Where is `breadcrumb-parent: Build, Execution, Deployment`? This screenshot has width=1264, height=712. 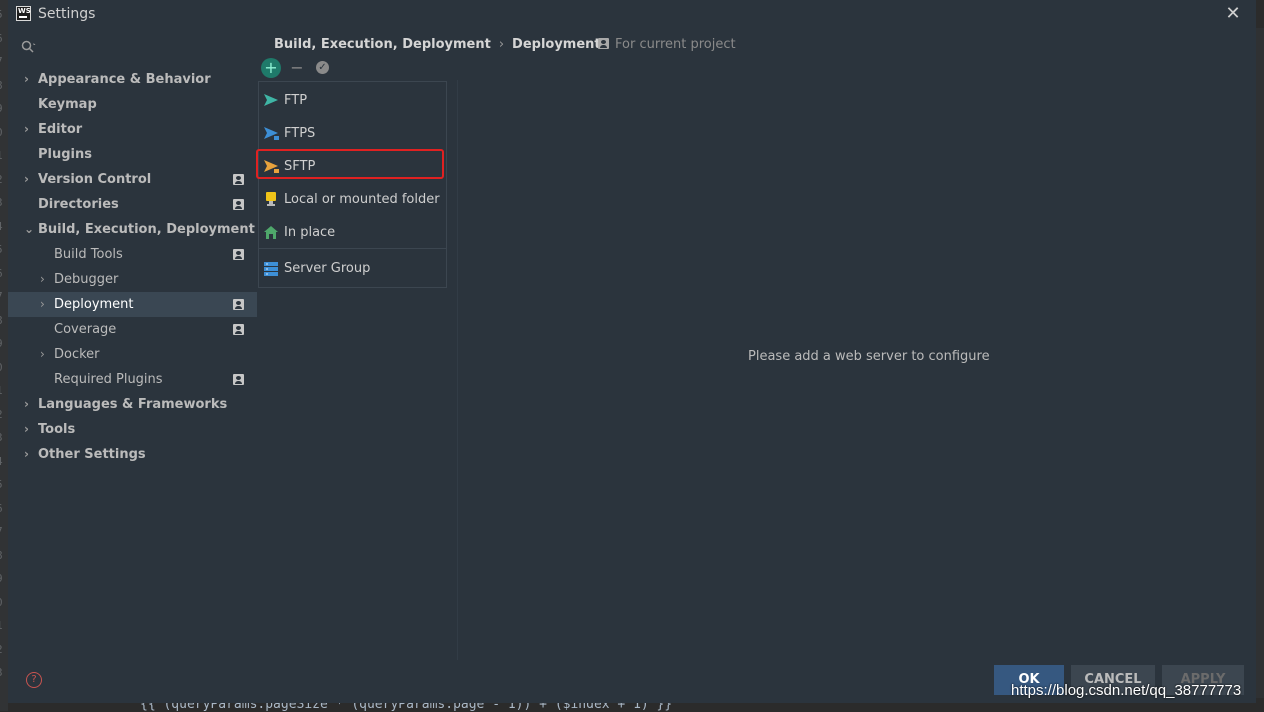
breadcrumb-parent: Build, Execution, Deployment is located at coordinates (382, 44).